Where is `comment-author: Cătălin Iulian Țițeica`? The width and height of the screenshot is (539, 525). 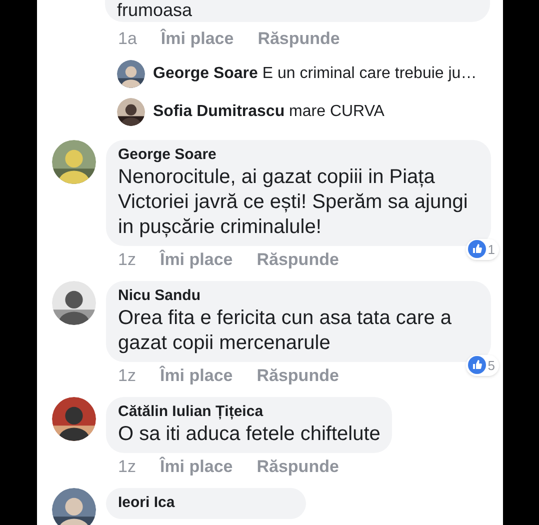 comment-author: Cătălin Iulian Țițeica is located at coordinates (191, 412).